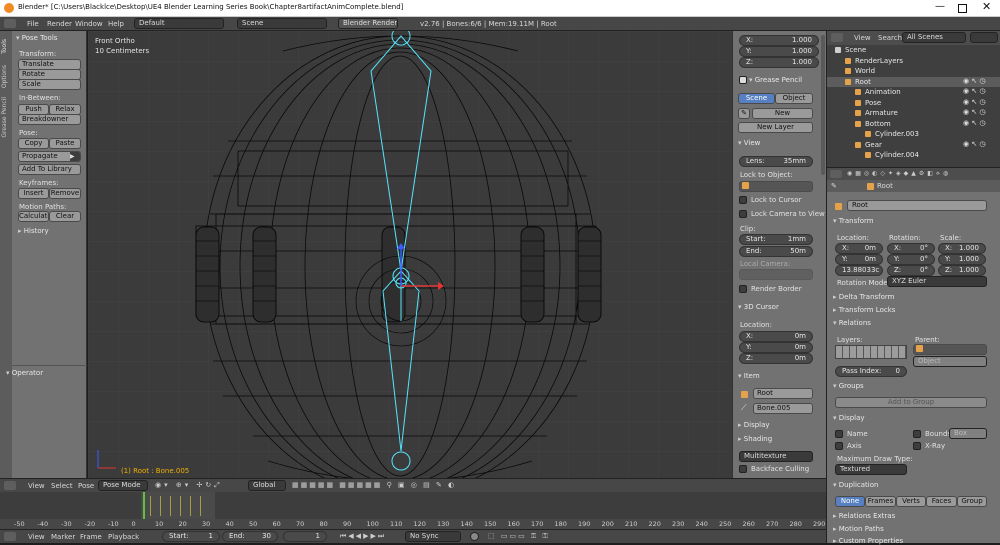  What do you see at coordinates (775, 127) in the screenshot?
I see `gp-new-layer-button: New Layer` at bounding box center [775, 127].